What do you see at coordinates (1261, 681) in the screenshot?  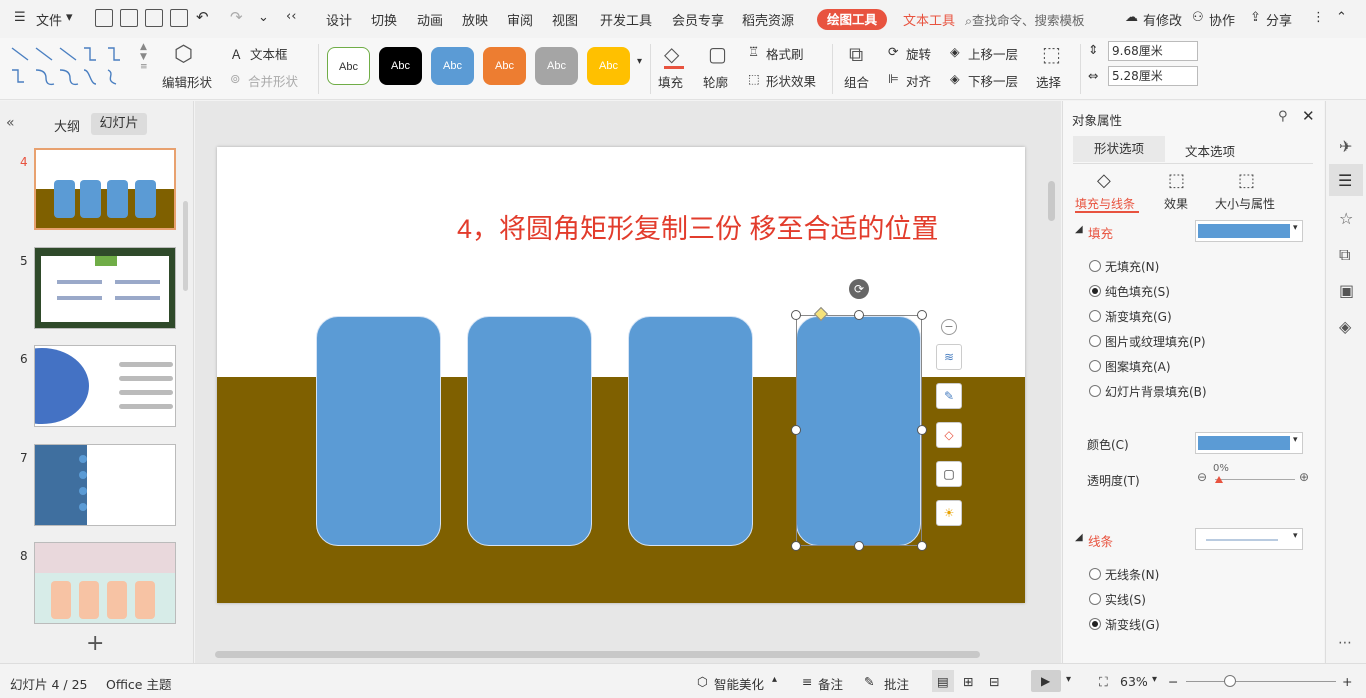 I see `zoom-slider` at bounding box center [1261, 681].